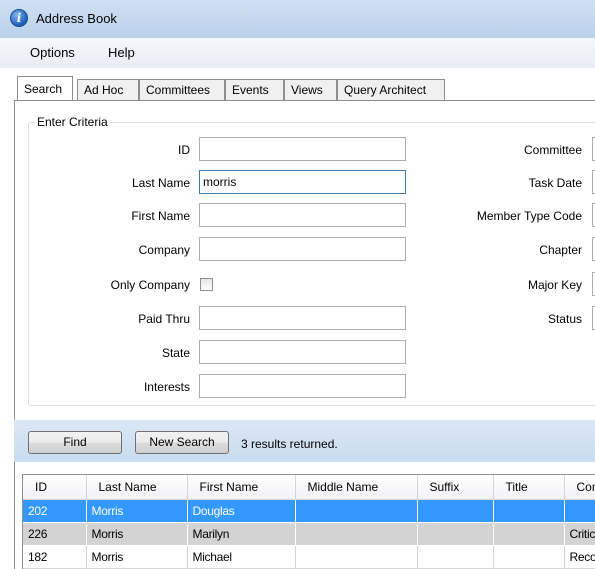 The width and height of the screenshot is (595, 569). I want to click on interests-label: Interests, so click(166, 387).